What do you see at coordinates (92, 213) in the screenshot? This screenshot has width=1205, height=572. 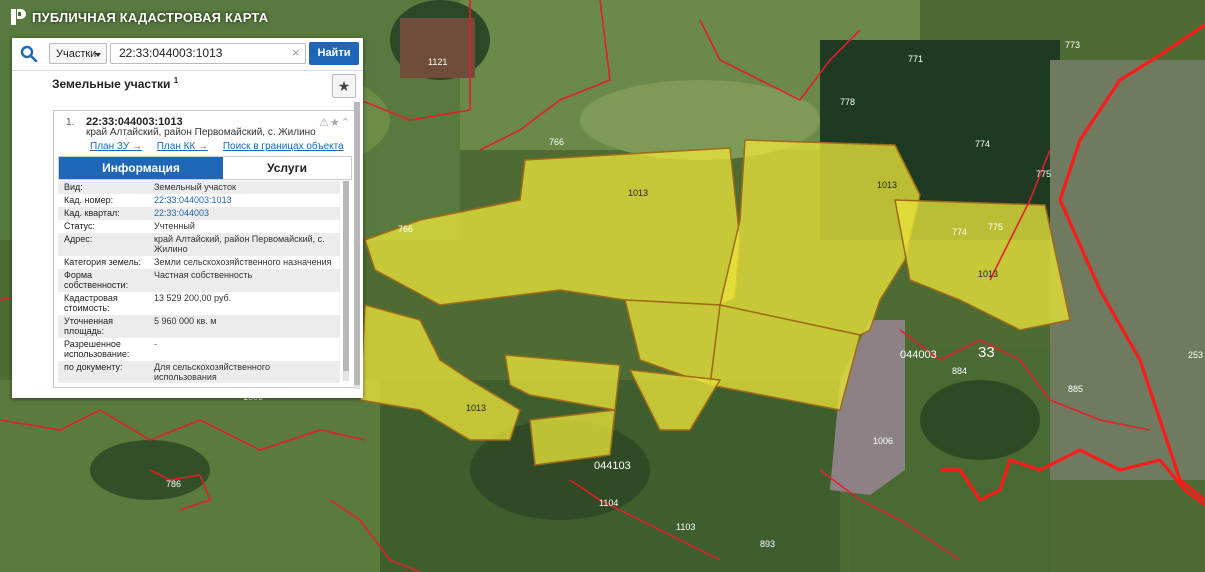 I see `row-key: Кад. квартал:` at bounding box center [92, 213].